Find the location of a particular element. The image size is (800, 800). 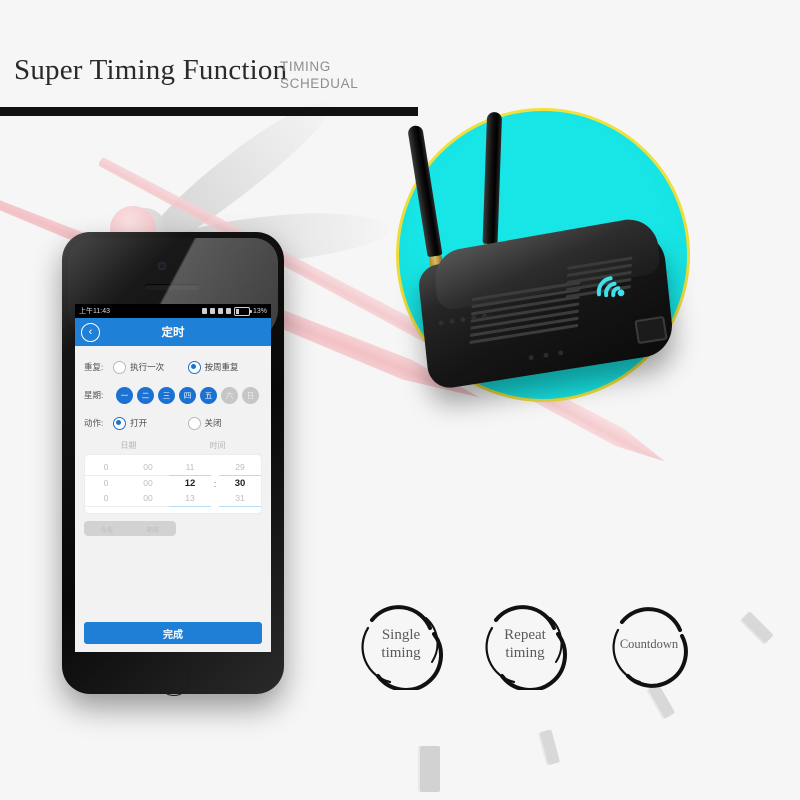

picker-value-current: 00 is located at coordinates (148, 483).